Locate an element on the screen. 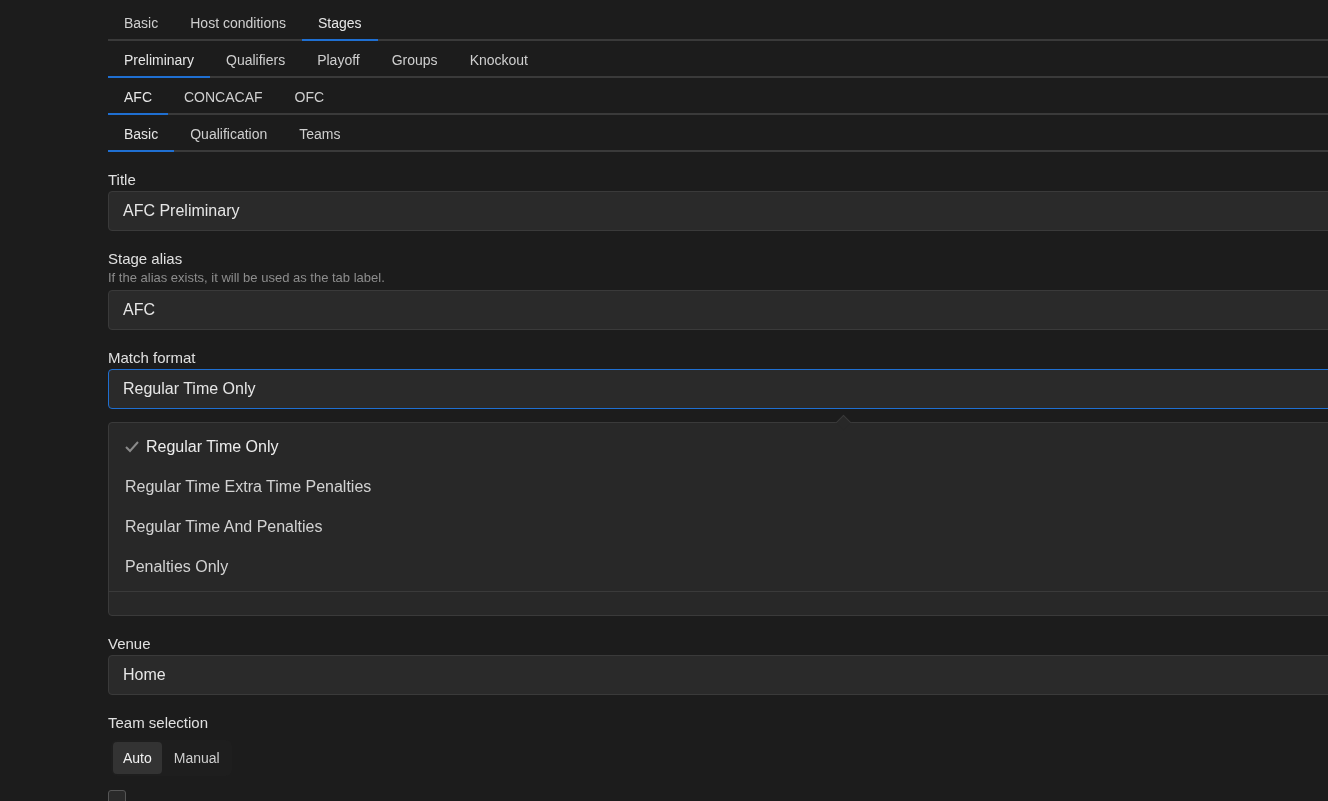  section-tab: Basic is located at coordinates (141, 22).